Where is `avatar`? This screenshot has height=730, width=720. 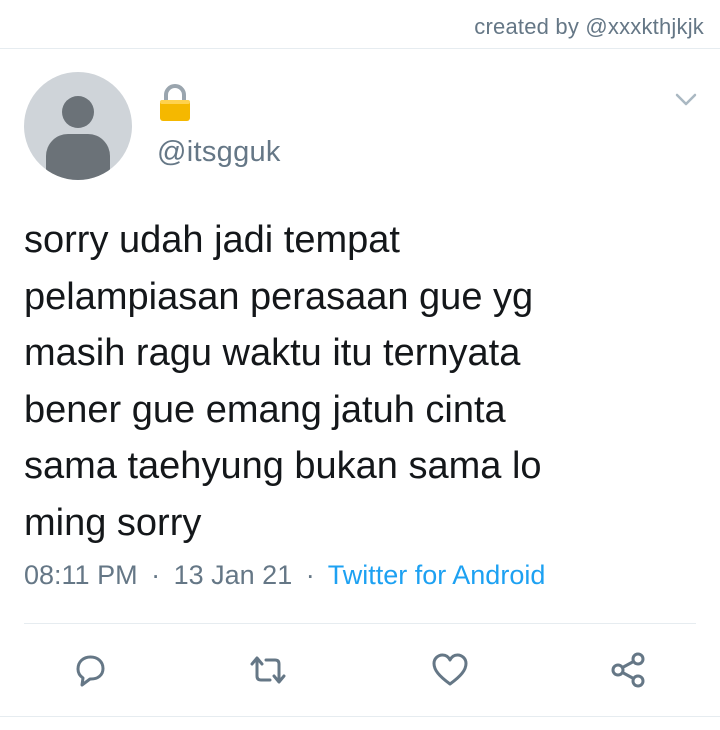
avatar is located at coordinates (78, 126).